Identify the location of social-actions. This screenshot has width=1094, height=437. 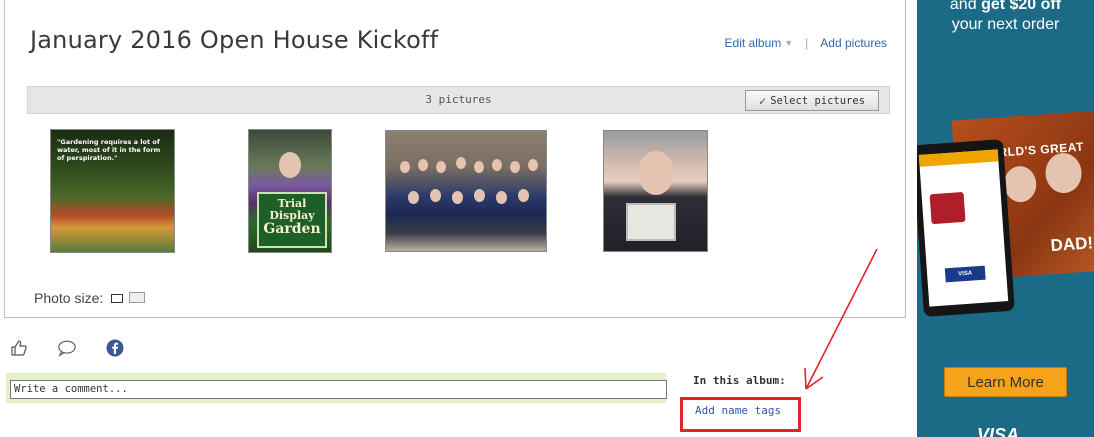
(67, 348).